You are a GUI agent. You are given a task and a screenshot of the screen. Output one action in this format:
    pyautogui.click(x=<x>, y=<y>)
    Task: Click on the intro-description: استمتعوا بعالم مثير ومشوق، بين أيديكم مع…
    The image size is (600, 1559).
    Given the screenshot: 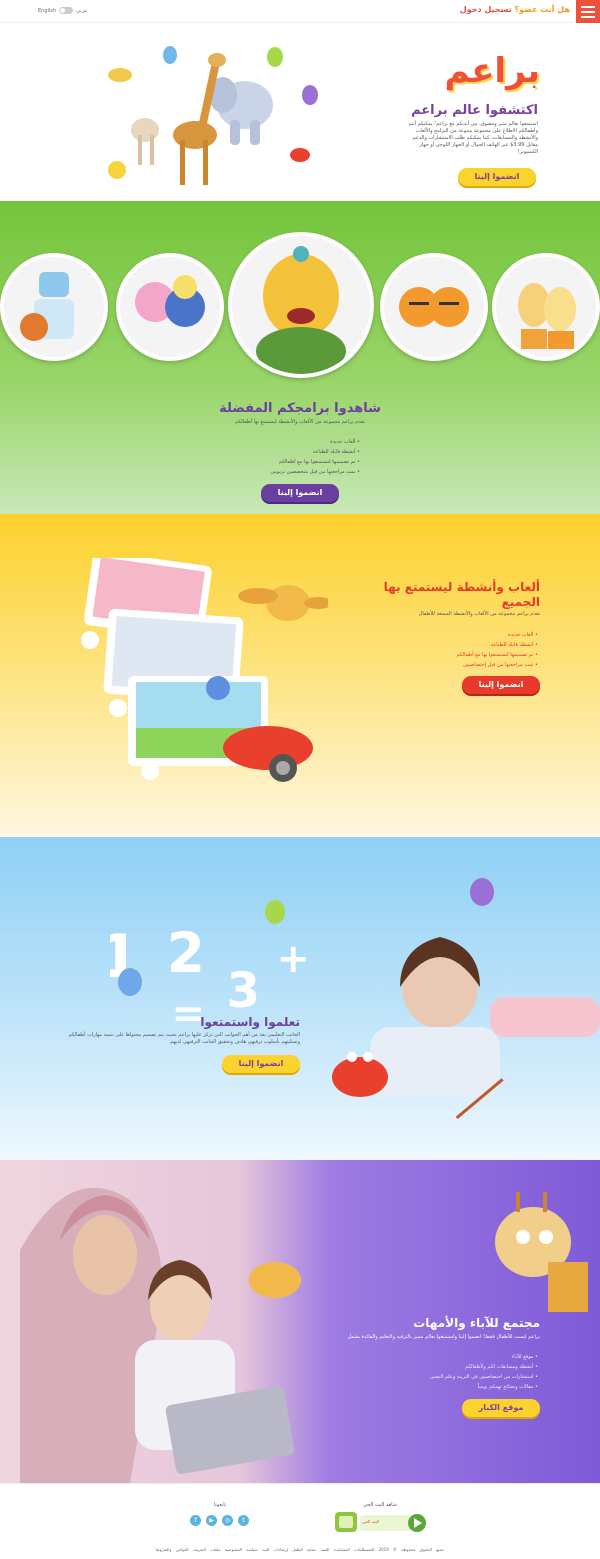 What is the action you would take?
    pyautogui.click(x=473, y=138)
    